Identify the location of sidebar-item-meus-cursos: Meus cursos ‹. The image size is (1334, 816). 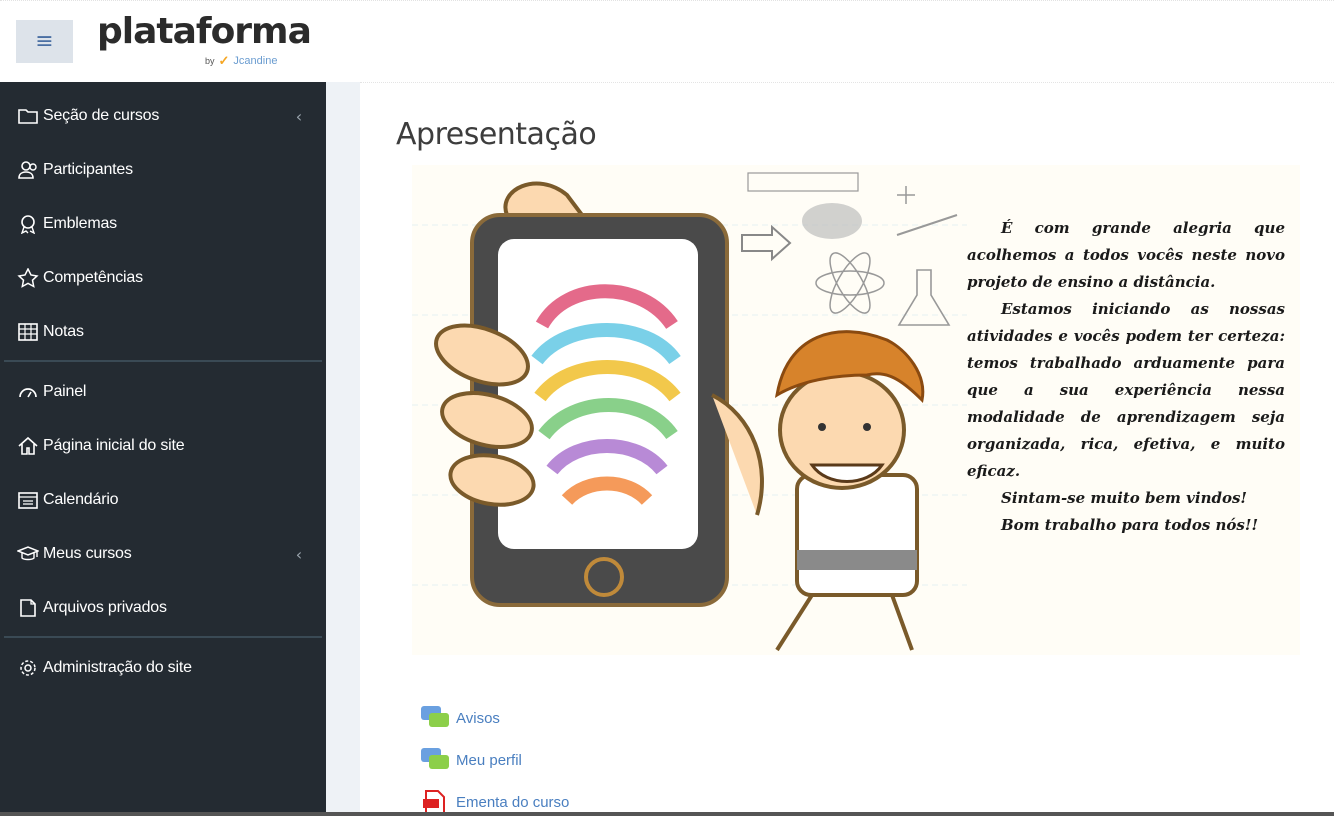
(163, 554).